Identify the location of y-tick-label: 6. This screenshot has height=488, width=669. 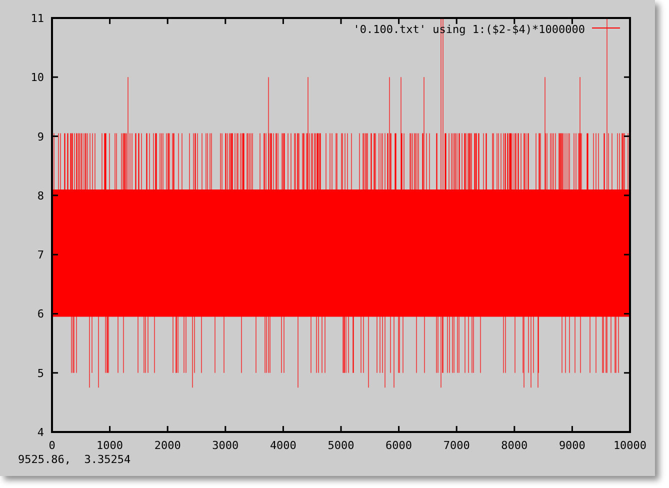
(40, 314).